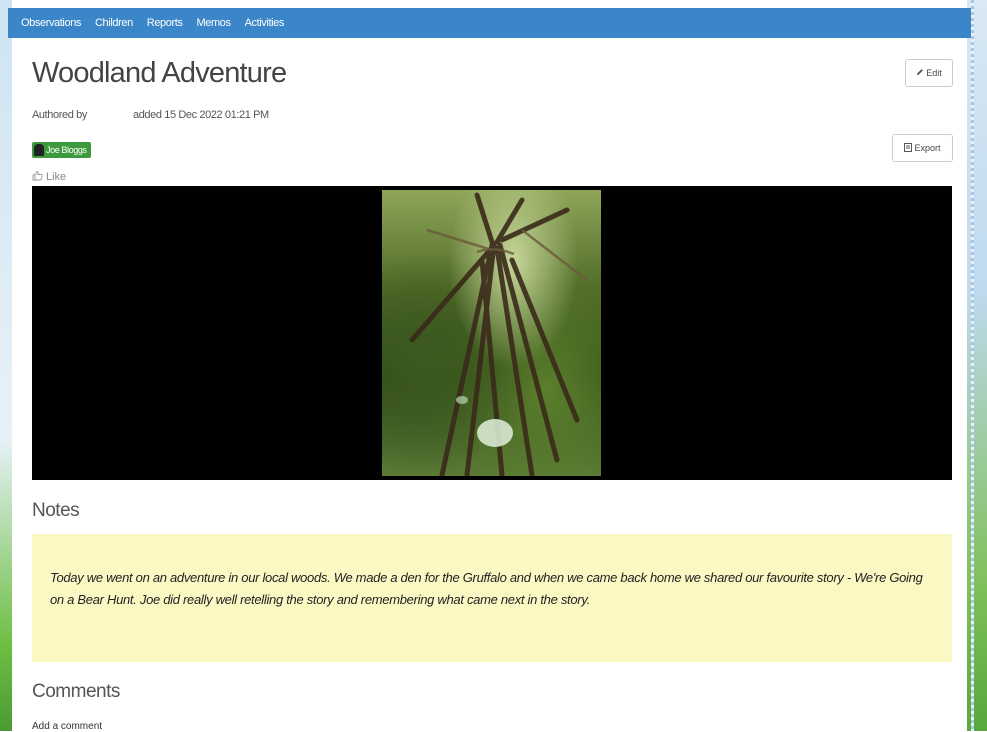  I want to click on add-comment-link: Add a comment, so click(67, 726).